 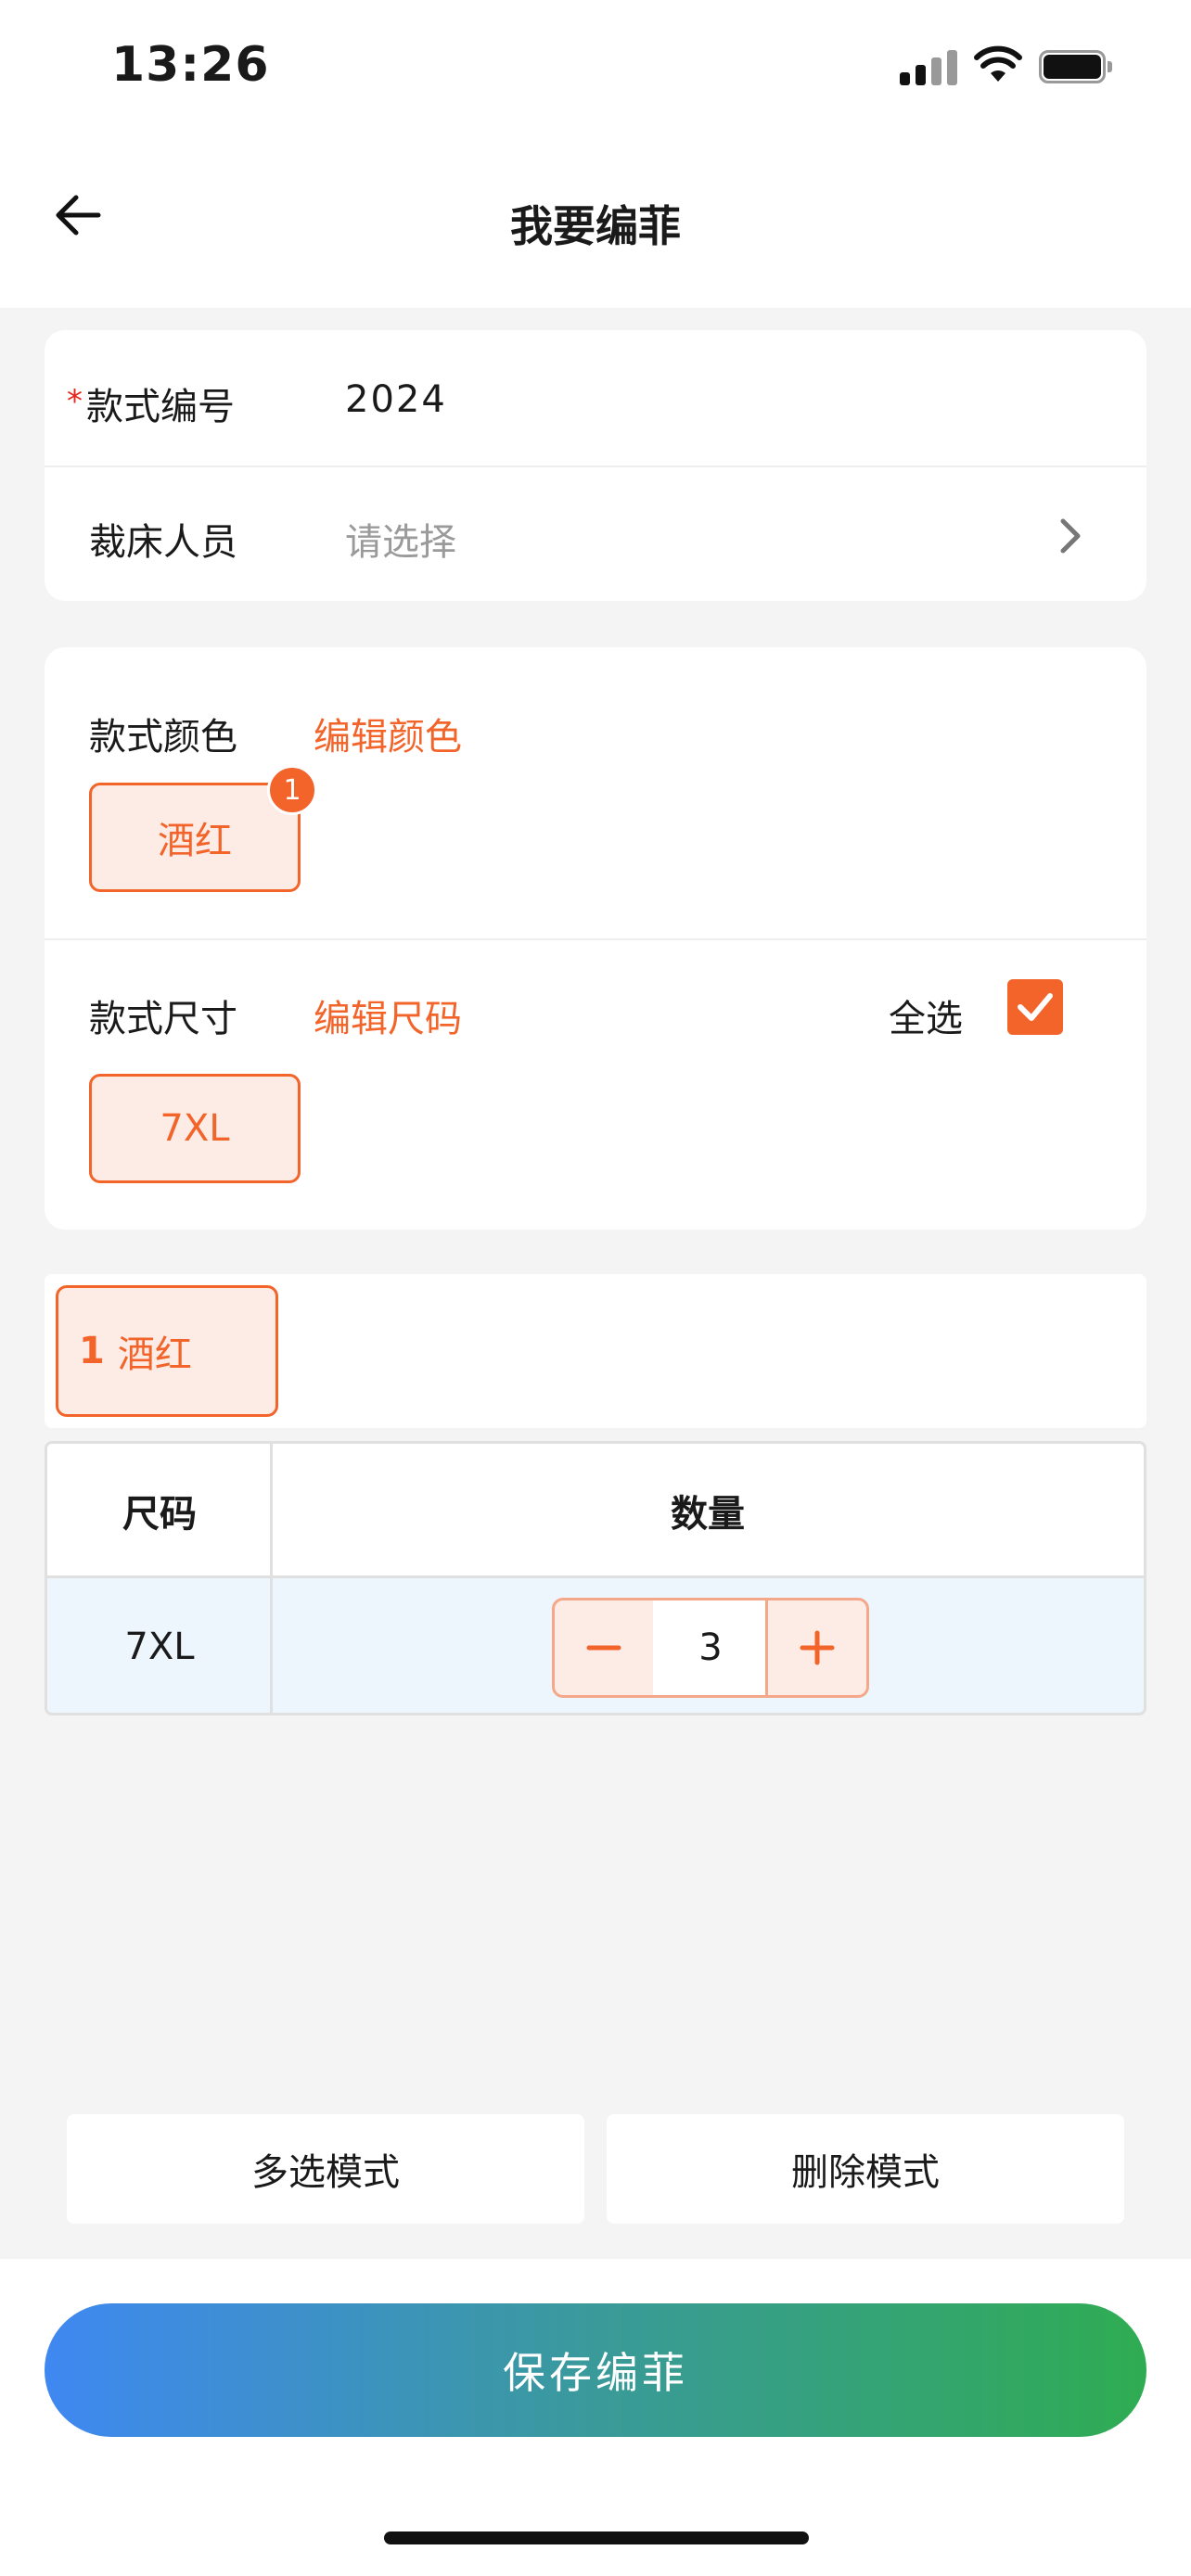 I want to click on quantity-stepper: 3, so click(x=710, y=1648).